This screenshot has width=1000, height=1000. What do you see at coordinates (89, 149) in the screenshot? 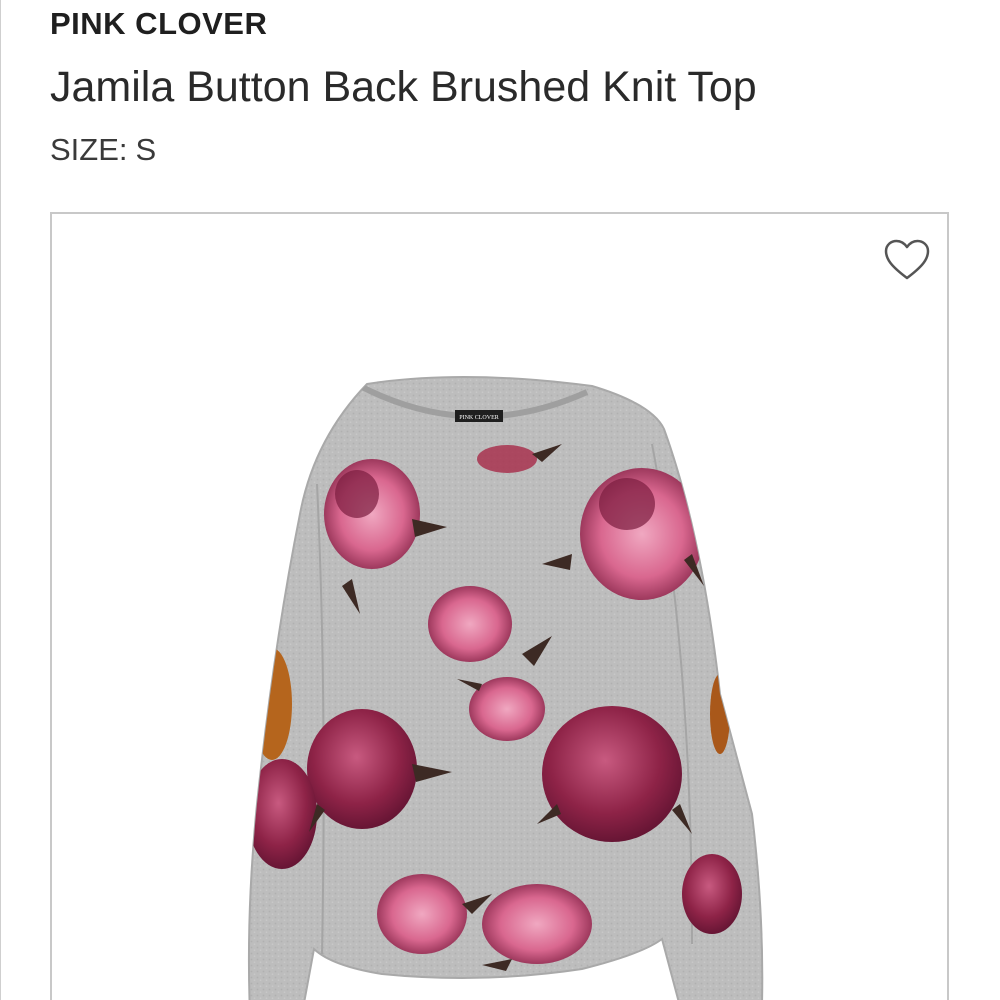
I see `size-label: SIZE:` at bounding box center [89, 149].